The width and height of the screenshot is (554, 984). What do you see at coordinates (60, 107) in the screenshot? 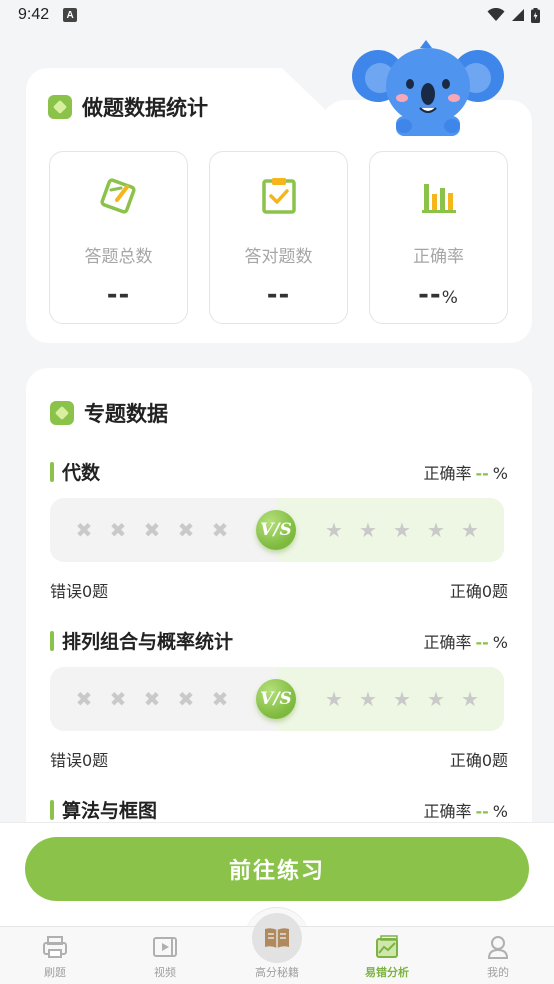
I see `pencil-badge-icon` at bounding box center [60, 107].